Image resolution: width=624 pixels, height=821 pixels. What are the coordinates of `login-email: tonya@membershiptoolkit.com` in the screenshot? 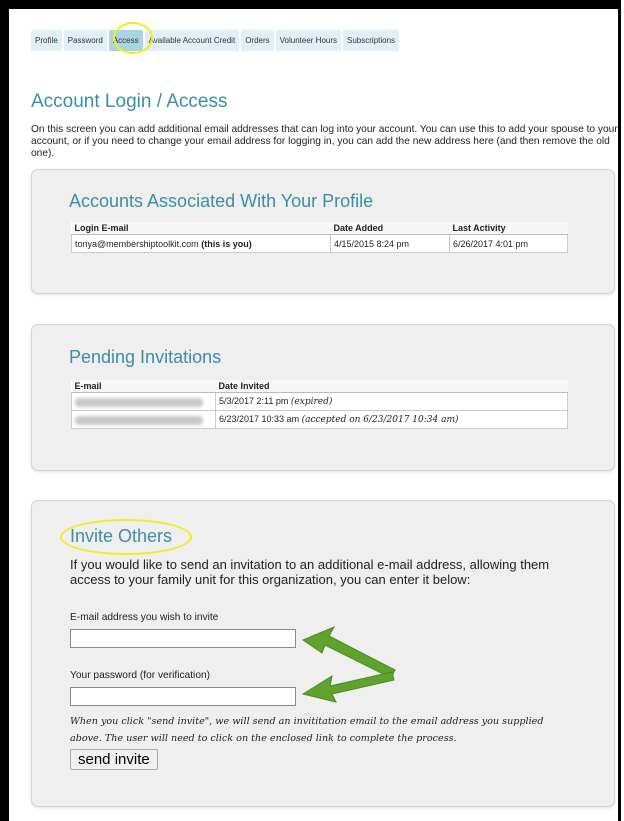 It's located at (137, 243).